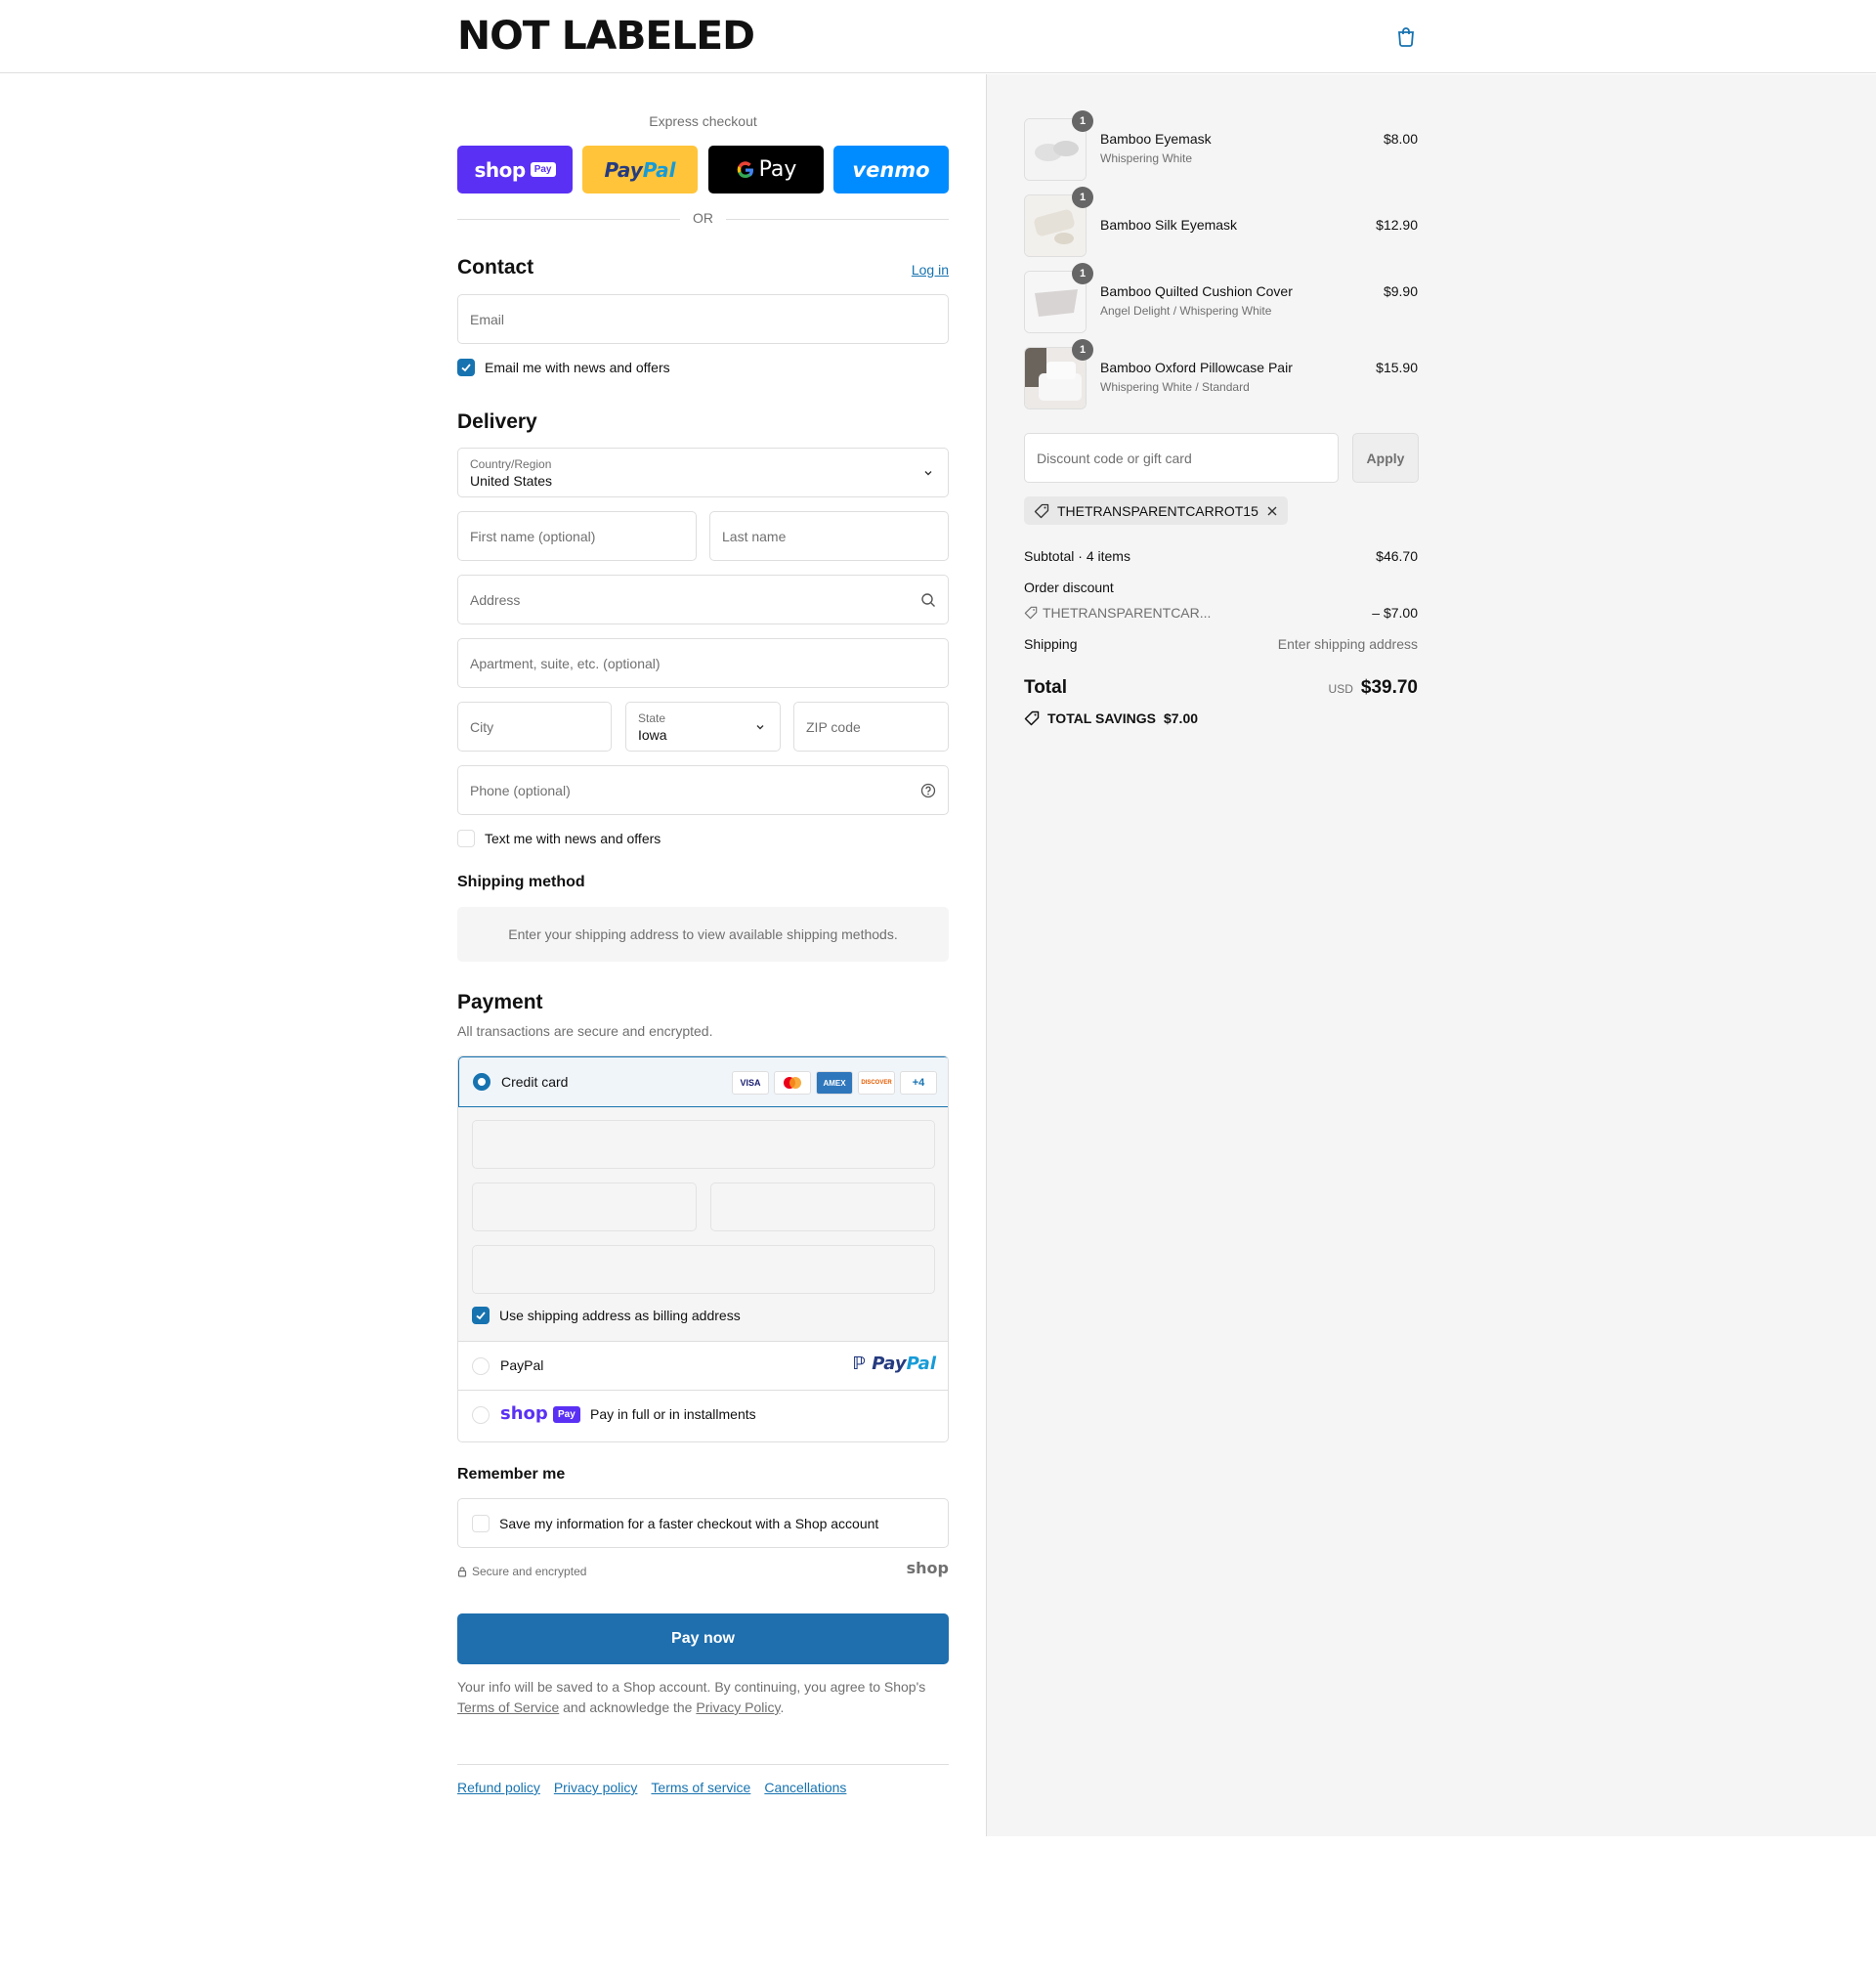 This screenshot has width=1876, height=1978. I want to click on text-news-label: Text me with news and offers, so click(573, 838).